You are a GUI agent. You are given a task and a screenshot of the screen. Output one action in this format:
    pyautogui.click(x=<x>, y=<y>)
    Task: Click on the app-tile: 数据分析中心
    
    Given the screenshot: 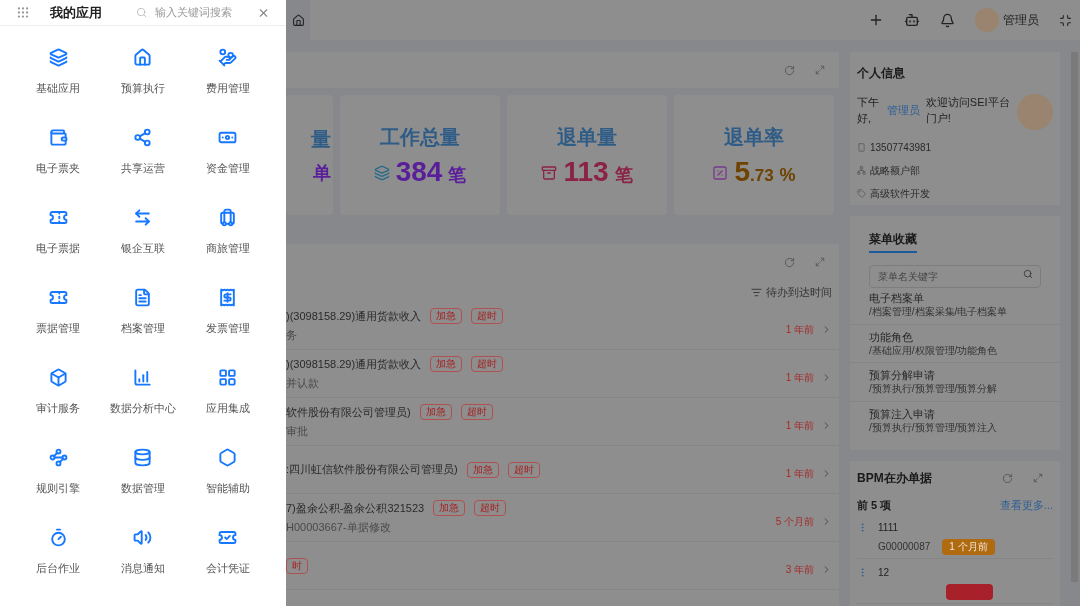 What is the action you would take?
    pyautogui.click(x=143, y=406)
    